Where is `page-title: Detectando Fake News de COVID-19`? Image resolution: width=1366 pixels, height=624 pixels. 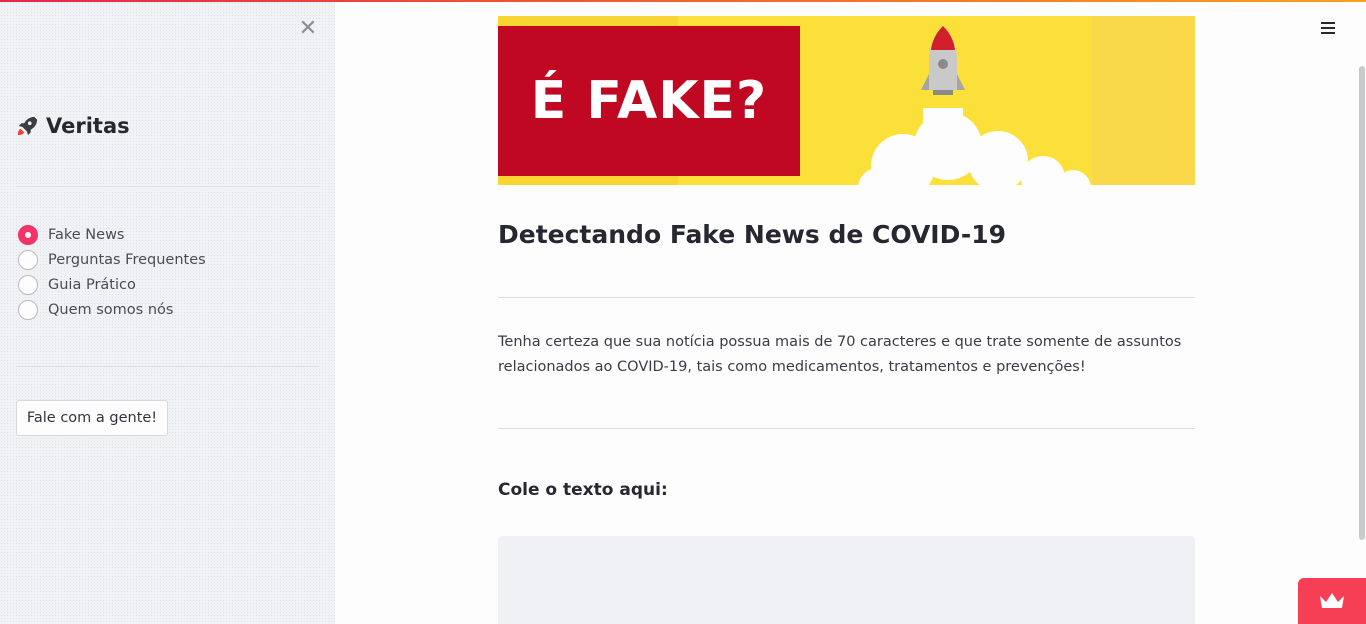
page-title: Detectando Fake News de COVID-19 is located at coordinates (752, 234).